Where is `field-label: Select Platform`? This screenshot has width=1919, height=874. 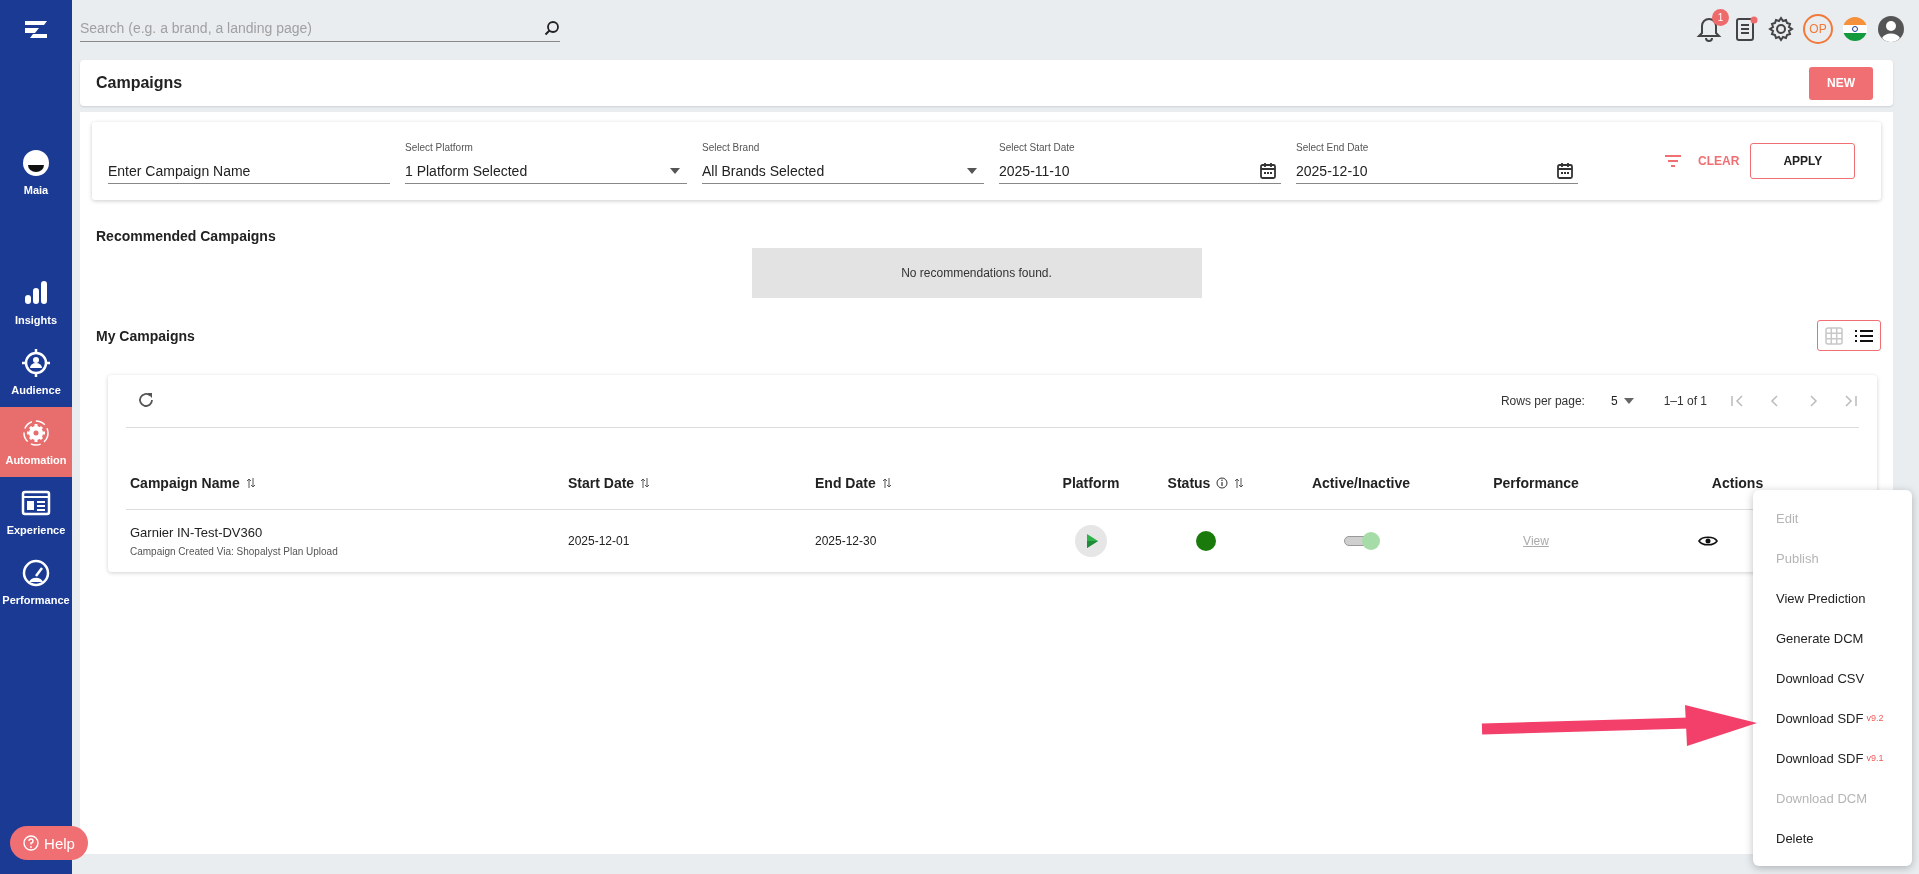
field-label: Select Platform is located at coordinates (439, 147).